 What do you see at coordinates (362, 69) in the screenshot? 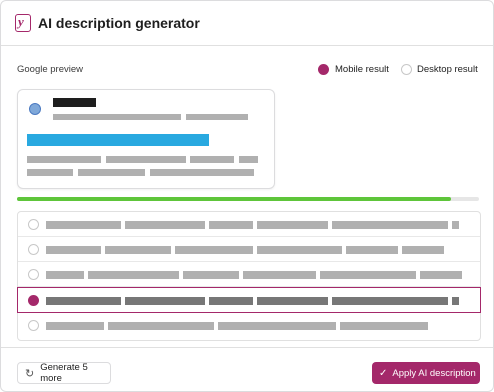
I see `mobile-result-label: Mobile result` at bounding box center [362, 69].